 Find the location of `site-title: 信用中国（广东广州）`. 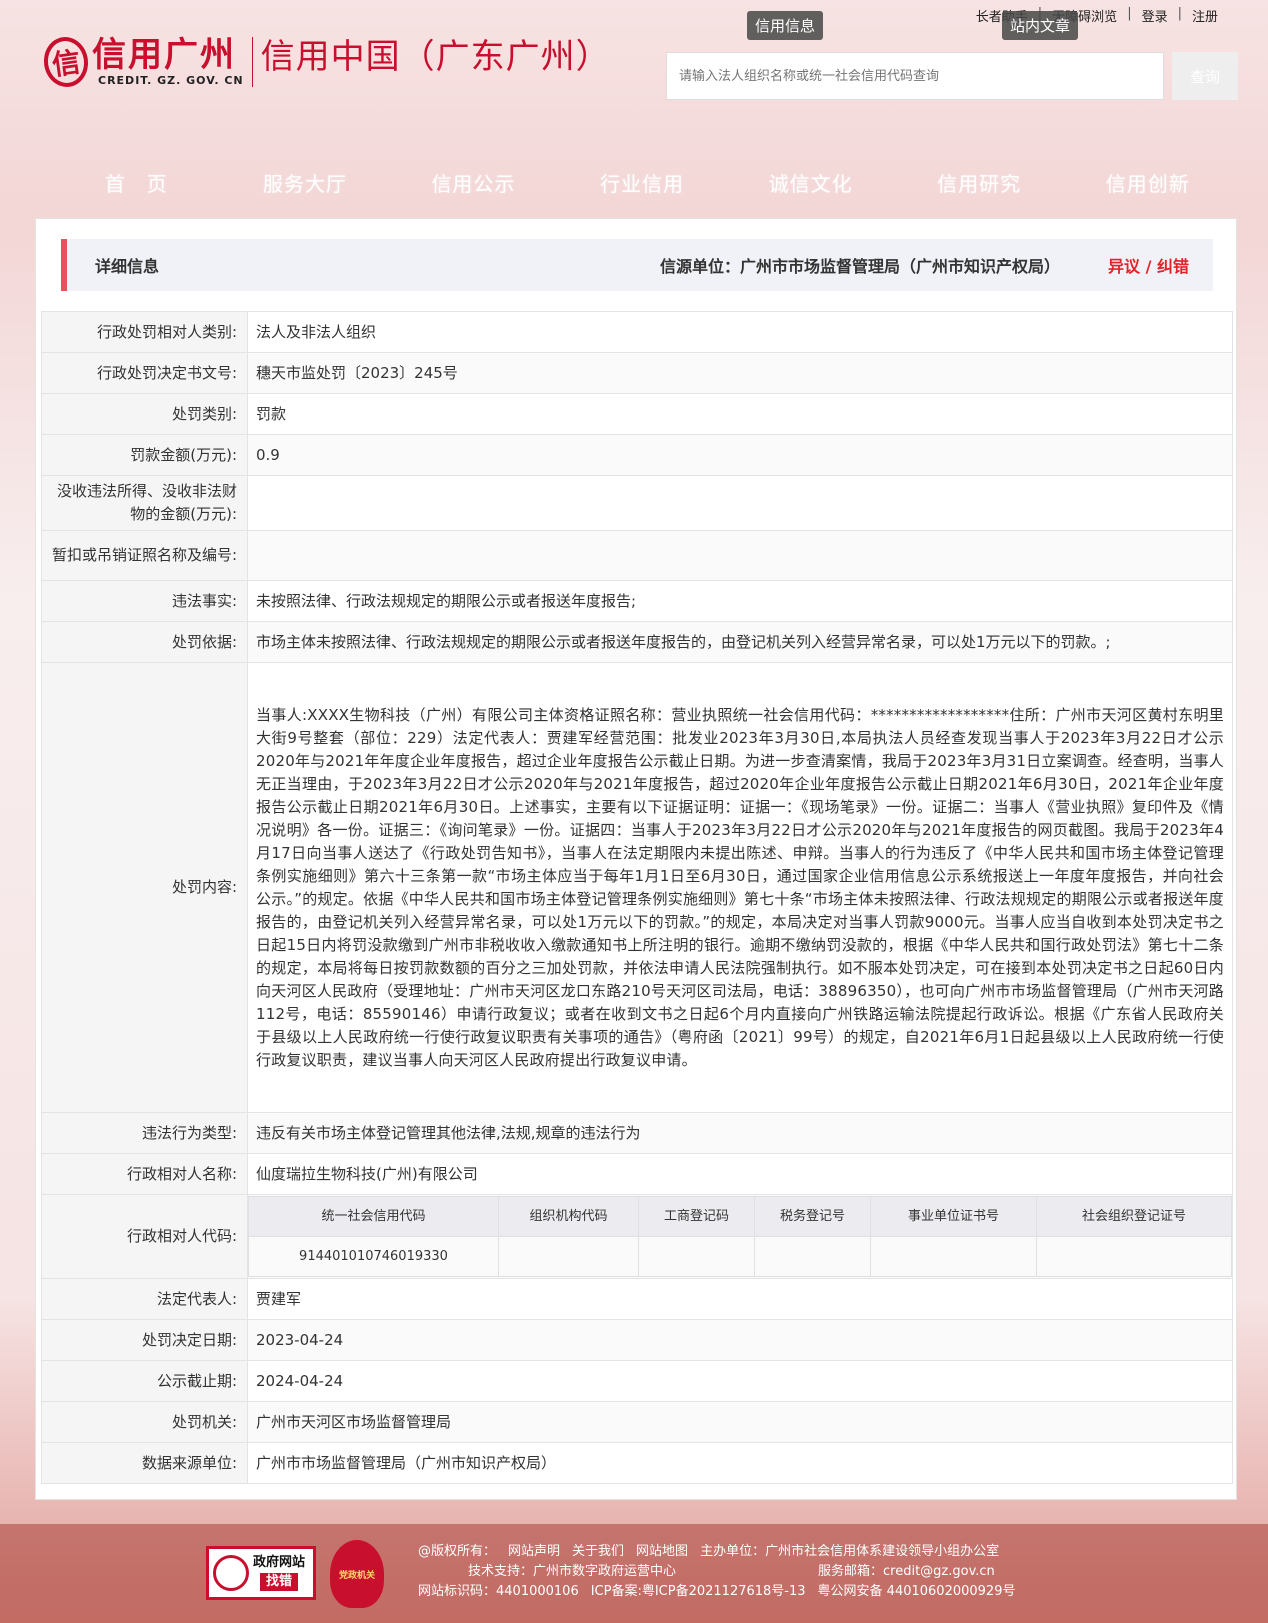

site-title: 信用中国（广东广州） is located at coordinates (435, 57).